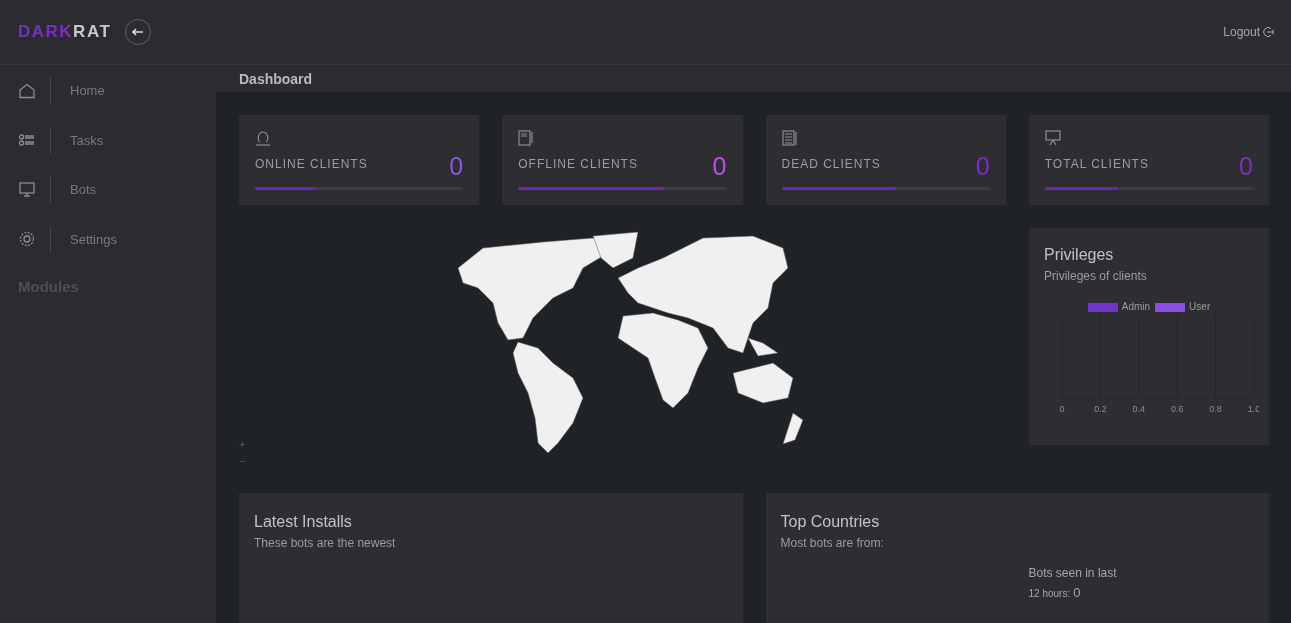  I want to click on presentation-board-icon, so click(1052, 138).